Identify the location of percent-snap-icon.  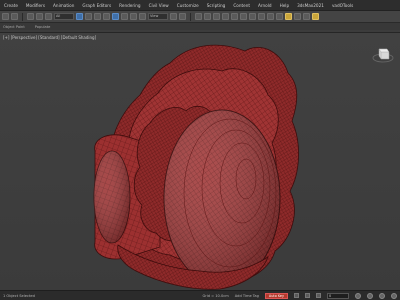
(216, 16).